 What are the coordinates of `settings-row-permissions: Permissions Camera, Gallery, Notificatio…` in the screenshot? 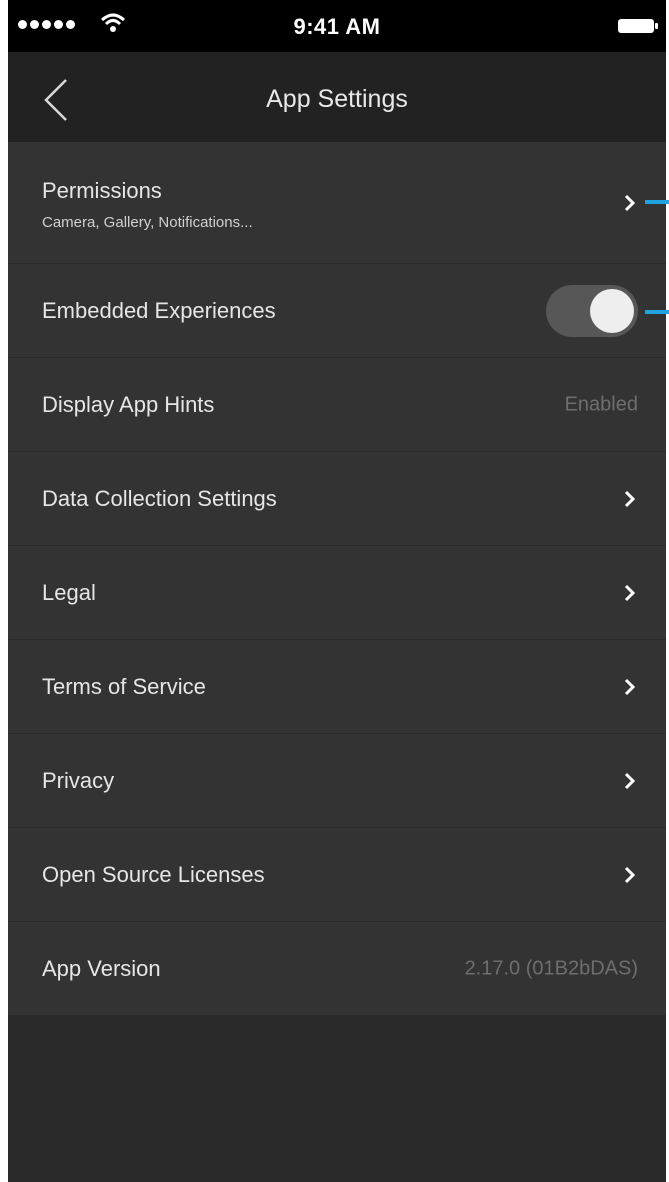 It's located at (337, 203).